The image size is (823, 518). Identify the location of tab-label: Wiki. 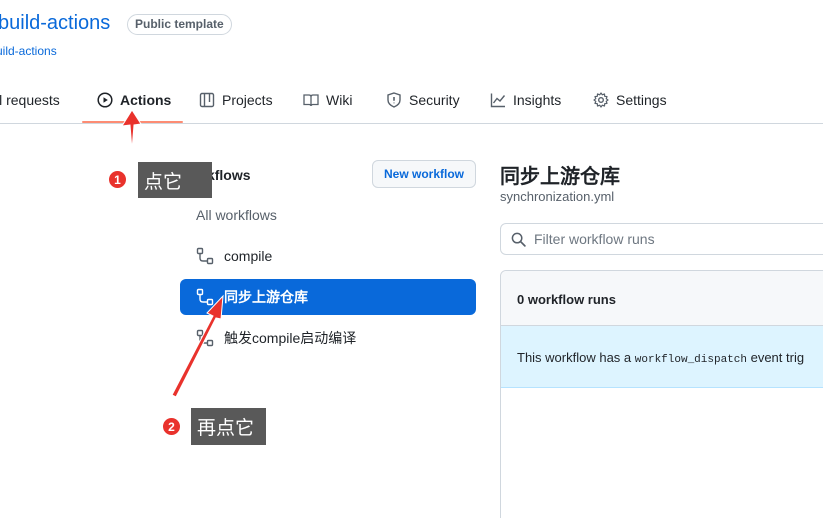
(339, 99).